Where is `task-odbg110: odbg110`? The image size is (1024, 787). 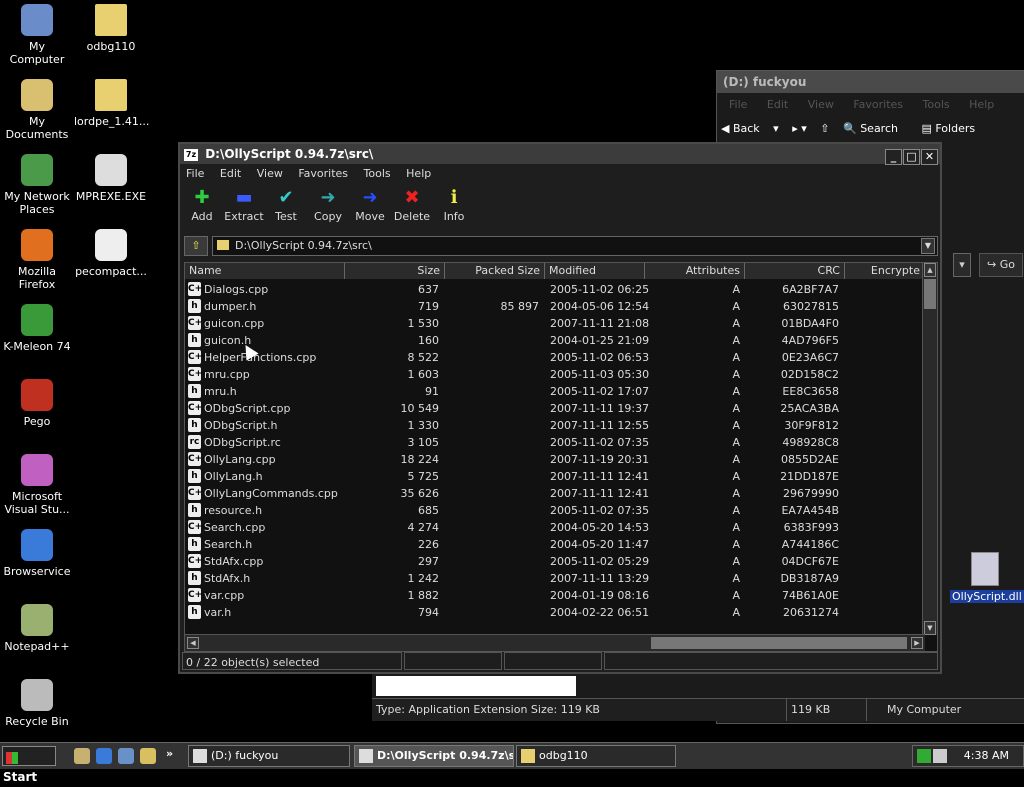
task-odbg110: odbg110 is located at coordinates (596, 756).